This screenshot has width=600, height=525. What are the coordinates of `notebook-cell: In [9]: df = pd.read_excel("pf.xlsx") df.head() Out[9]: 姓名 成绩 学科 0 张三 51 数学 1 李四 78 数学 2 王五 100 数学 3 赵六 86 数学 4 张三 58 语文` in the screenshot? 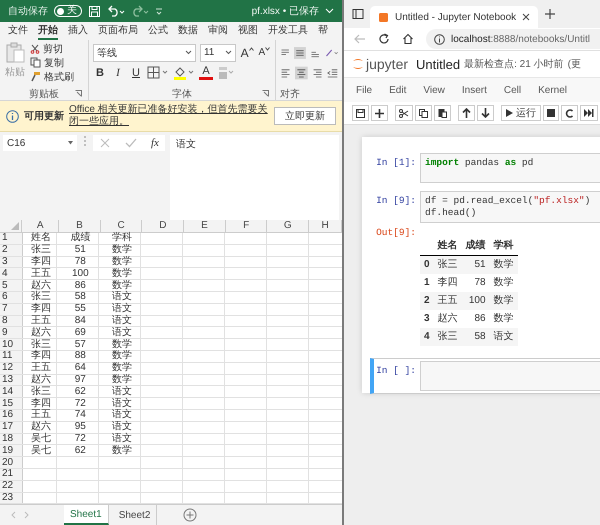 It's located at (485, 268).